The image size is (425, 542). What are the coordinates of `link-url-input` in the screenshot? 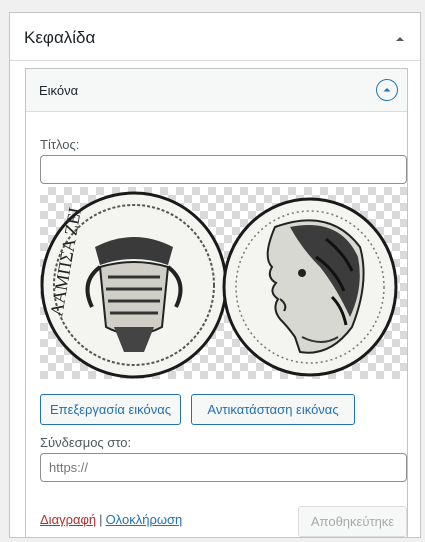 It's located at (223, 467).